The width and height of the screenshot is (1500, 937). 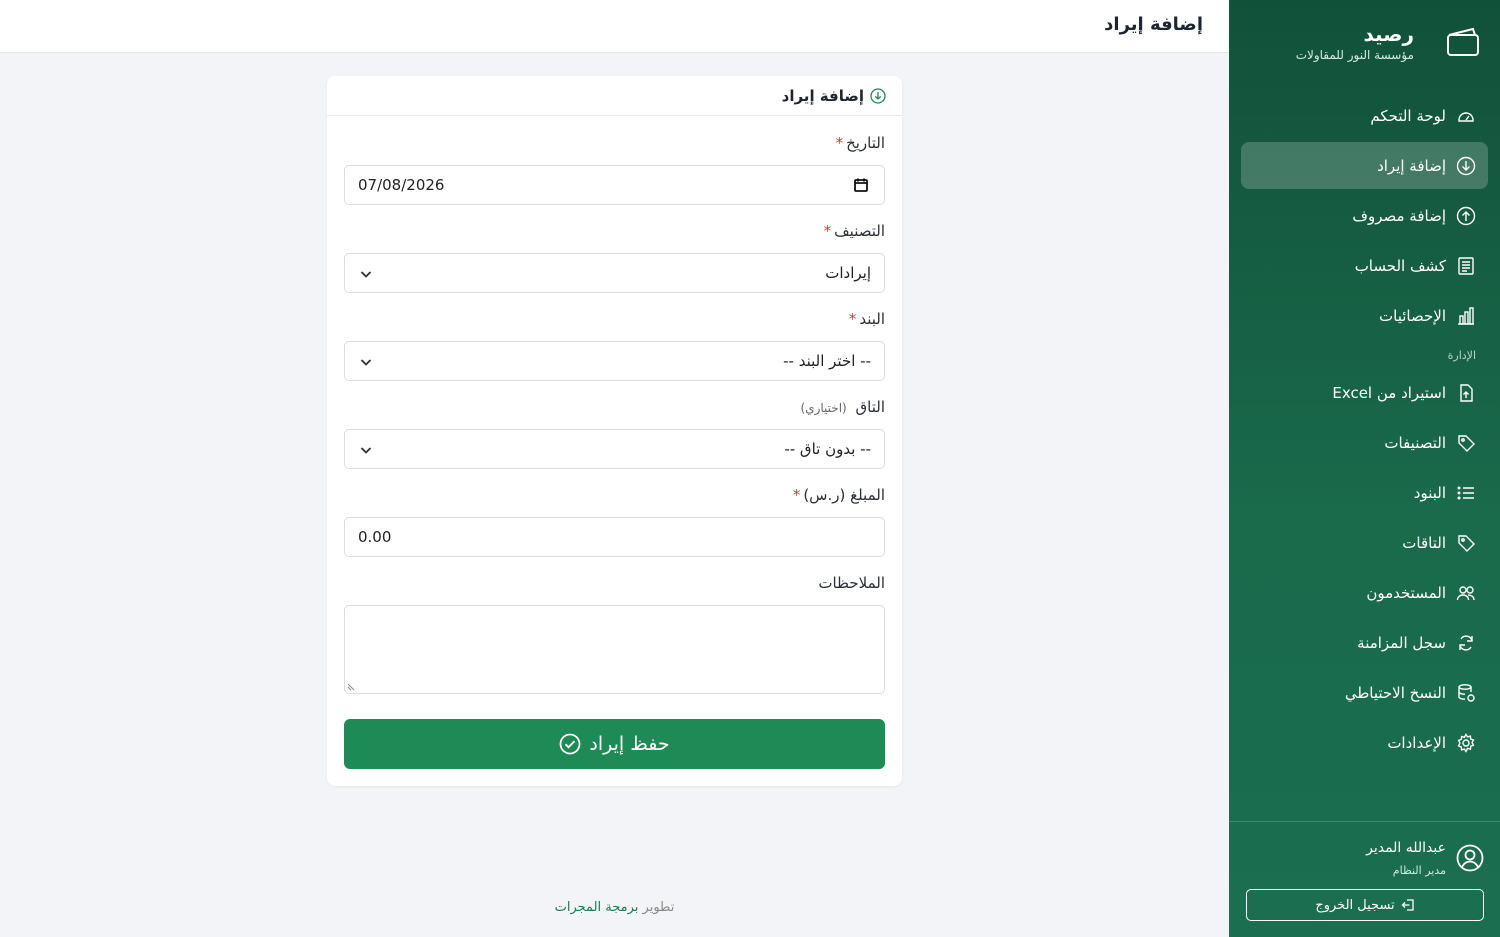 I want to click on sidebar-item-label: سجل المزامنة, so click(x=1401, y=642).